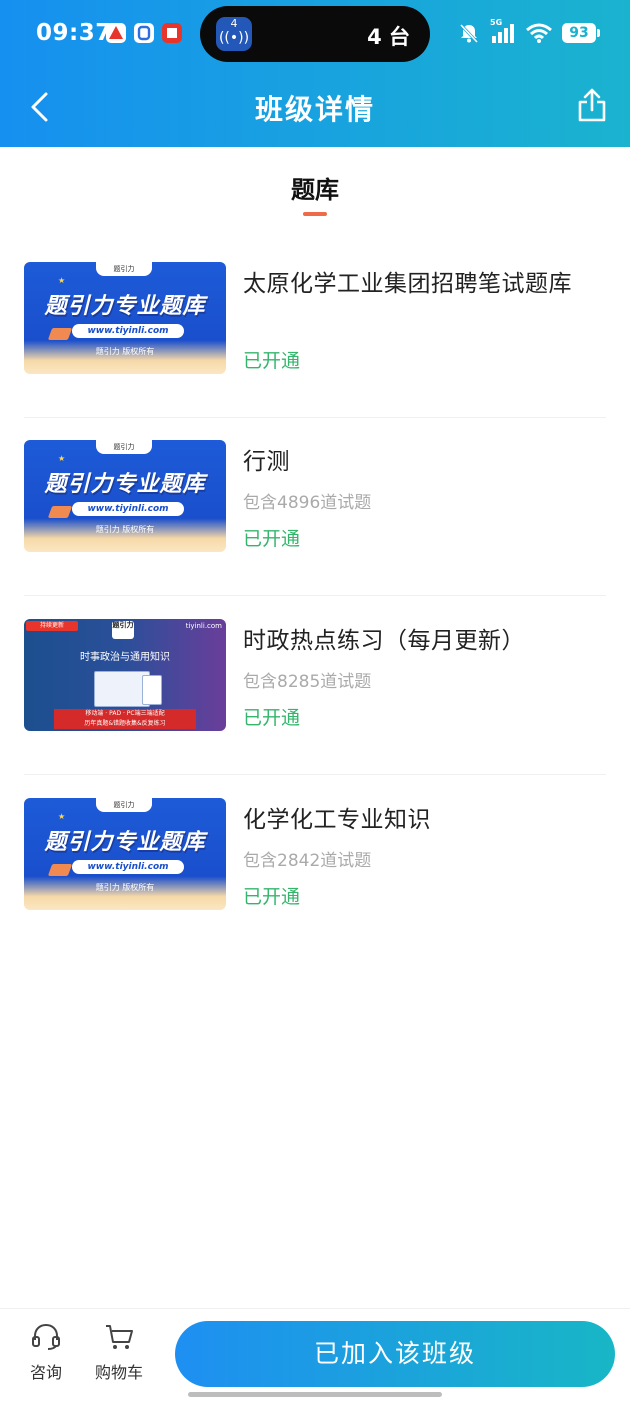  What do you see at coordinates (125, 723) in the screenshot?
I see `thumb-banner-line-2: 历年真题&错题收集&反复练习` at bounding box center [125, 723].